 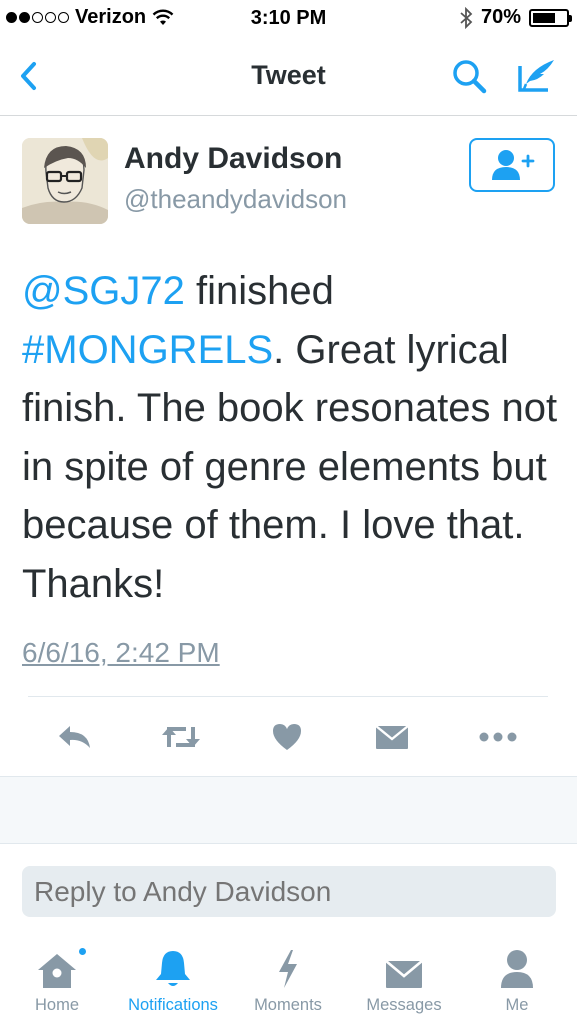 I want to click on direct-message-icon, so click(x=392, y=737).